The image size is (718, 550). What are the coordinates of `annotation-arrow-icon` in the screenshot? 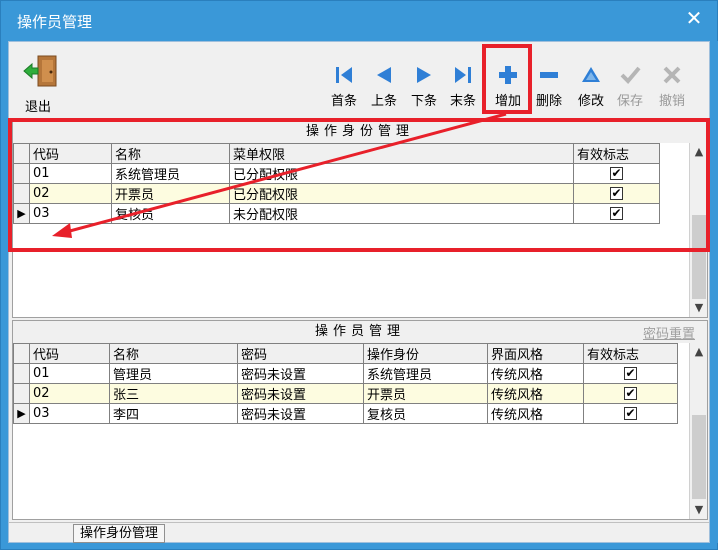 It's located at (279, 175).